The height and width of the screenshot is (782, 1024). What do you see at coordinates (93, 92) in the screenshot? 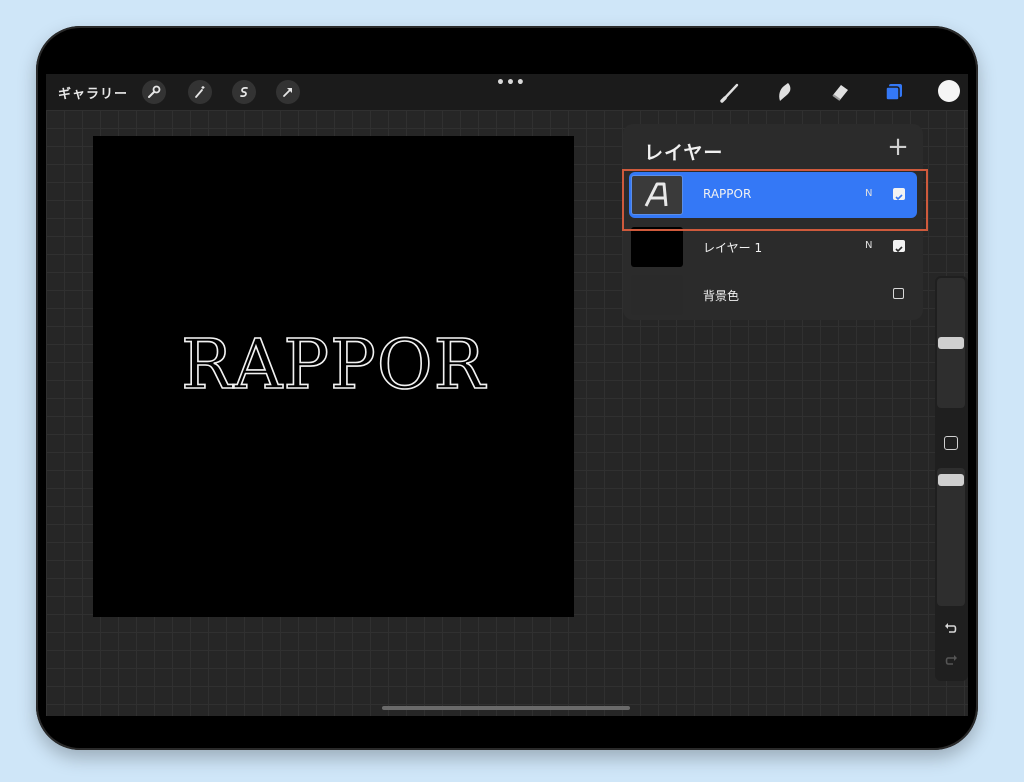
I see `gallery-button: ギャラリー` at bounding box center [93, 92].